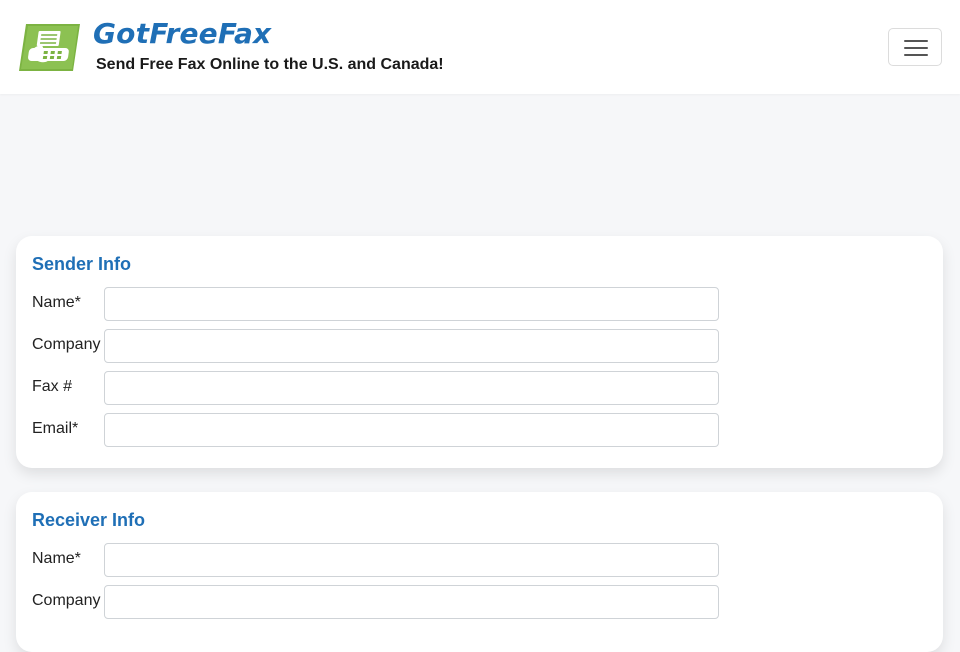 Image resolution: width=960 pixels, height=652 pixels. What do you see at coordinates (66, 600) in the screenshot?
I see `receiver-company-label: Company` at bounding box center [66, 600].